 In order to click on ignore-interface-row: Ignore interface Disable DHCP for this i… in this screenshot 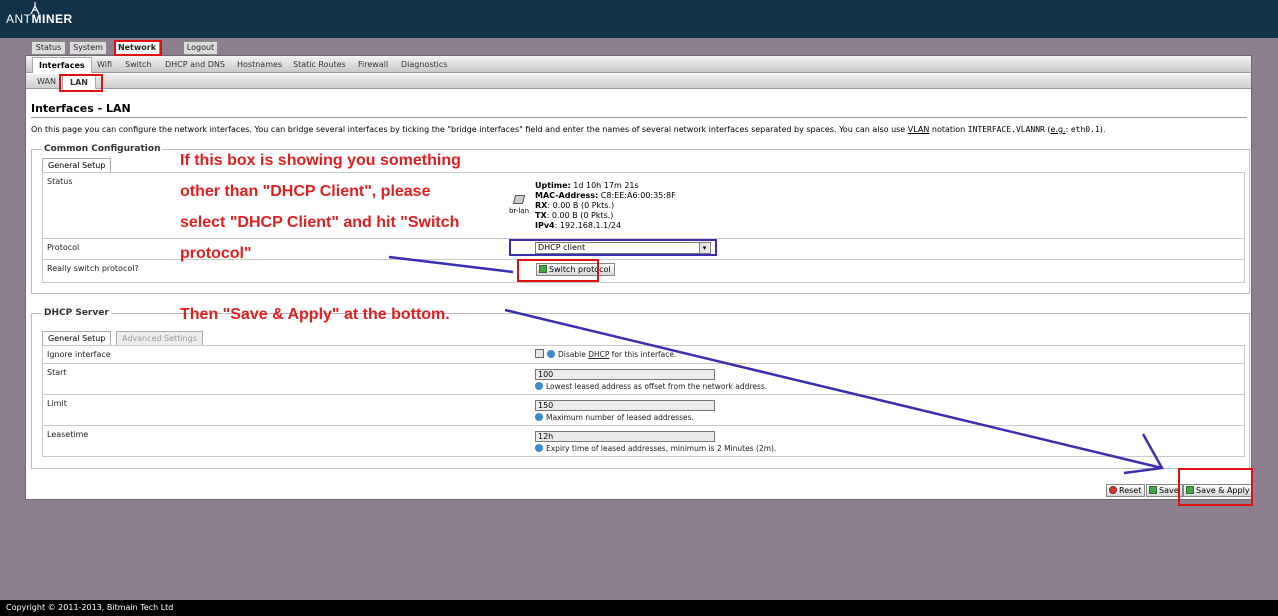, I will do `click(643, 355)`.